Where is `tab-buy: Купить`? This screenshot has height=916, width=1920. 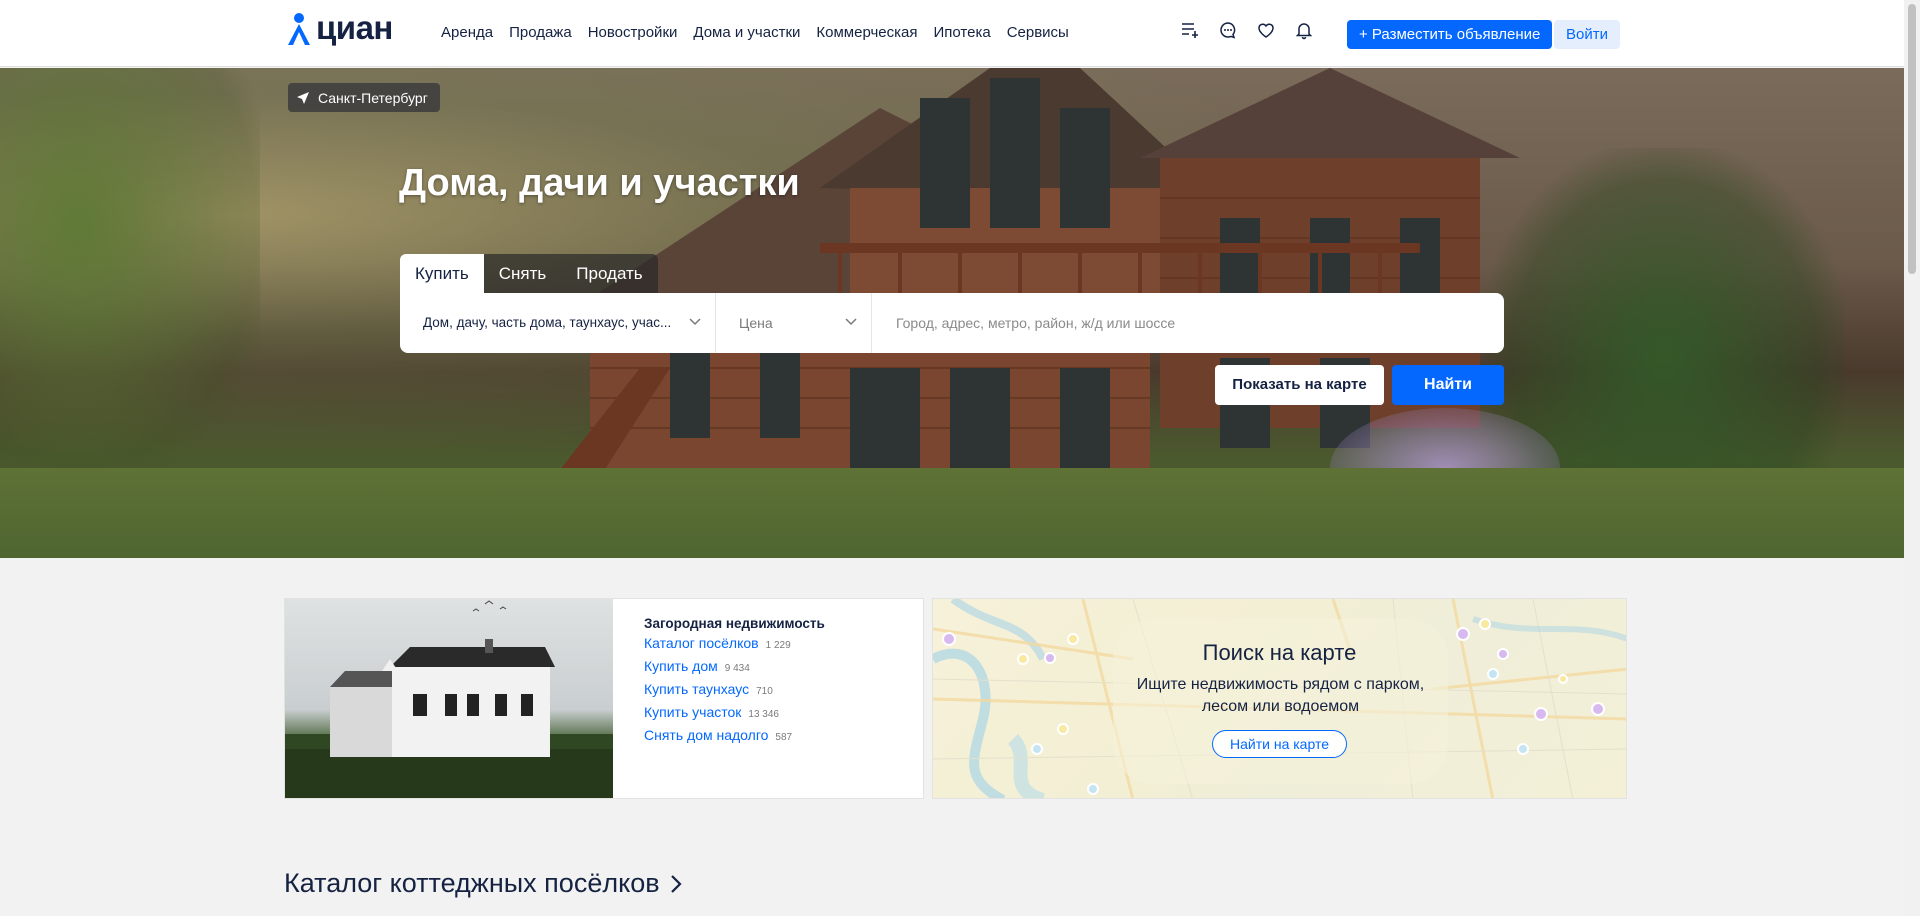
tab-buy: Купить is located at coordinates (442, 273).